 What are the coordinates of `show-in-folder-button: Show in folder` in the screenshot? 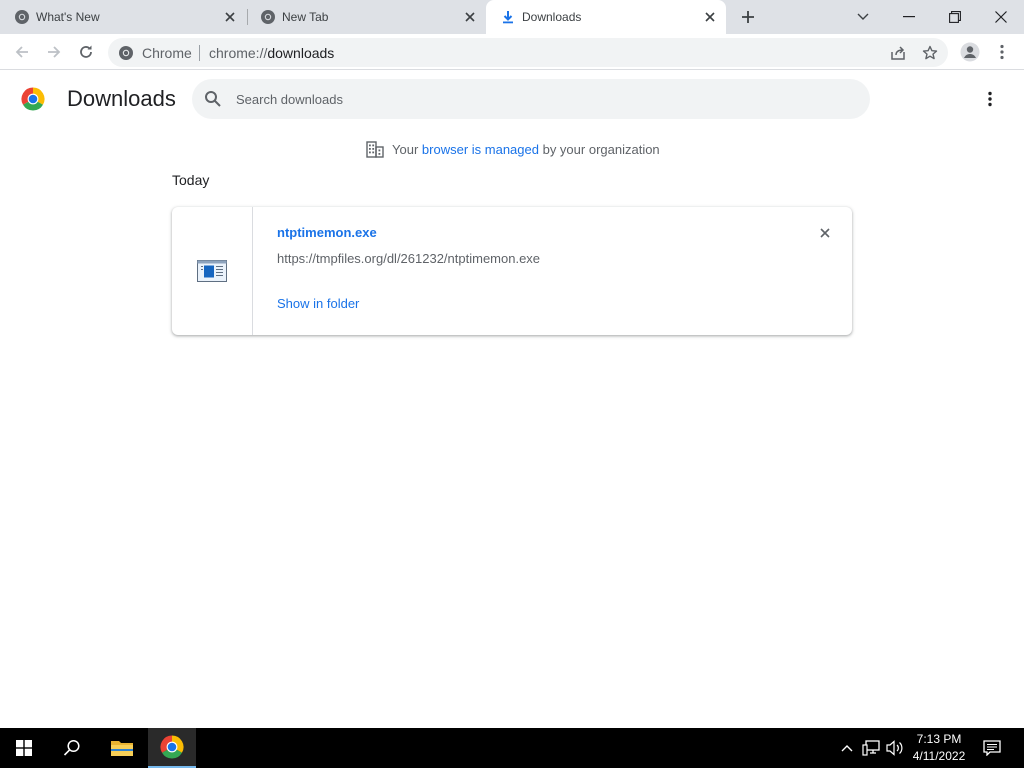 It's located at (318, 303).